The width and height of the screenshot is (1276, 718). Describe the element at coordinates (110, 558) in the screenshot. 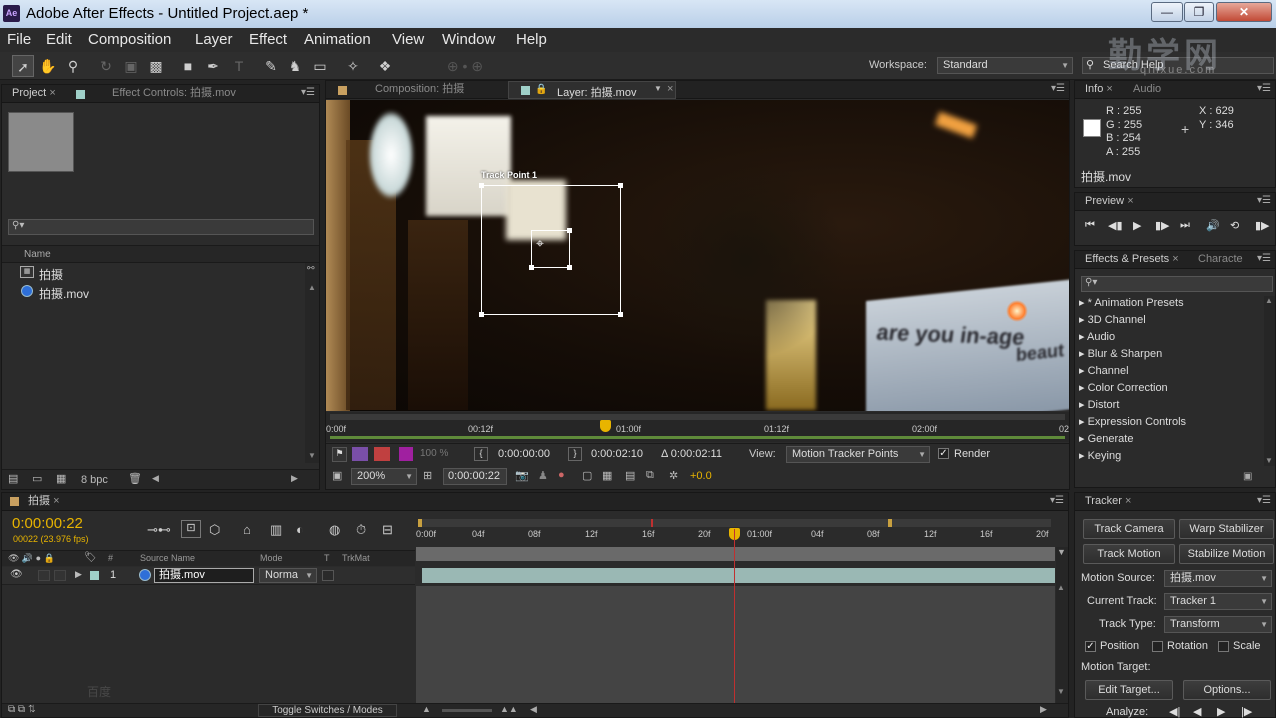

I see `layer-number-header: #` at that location.